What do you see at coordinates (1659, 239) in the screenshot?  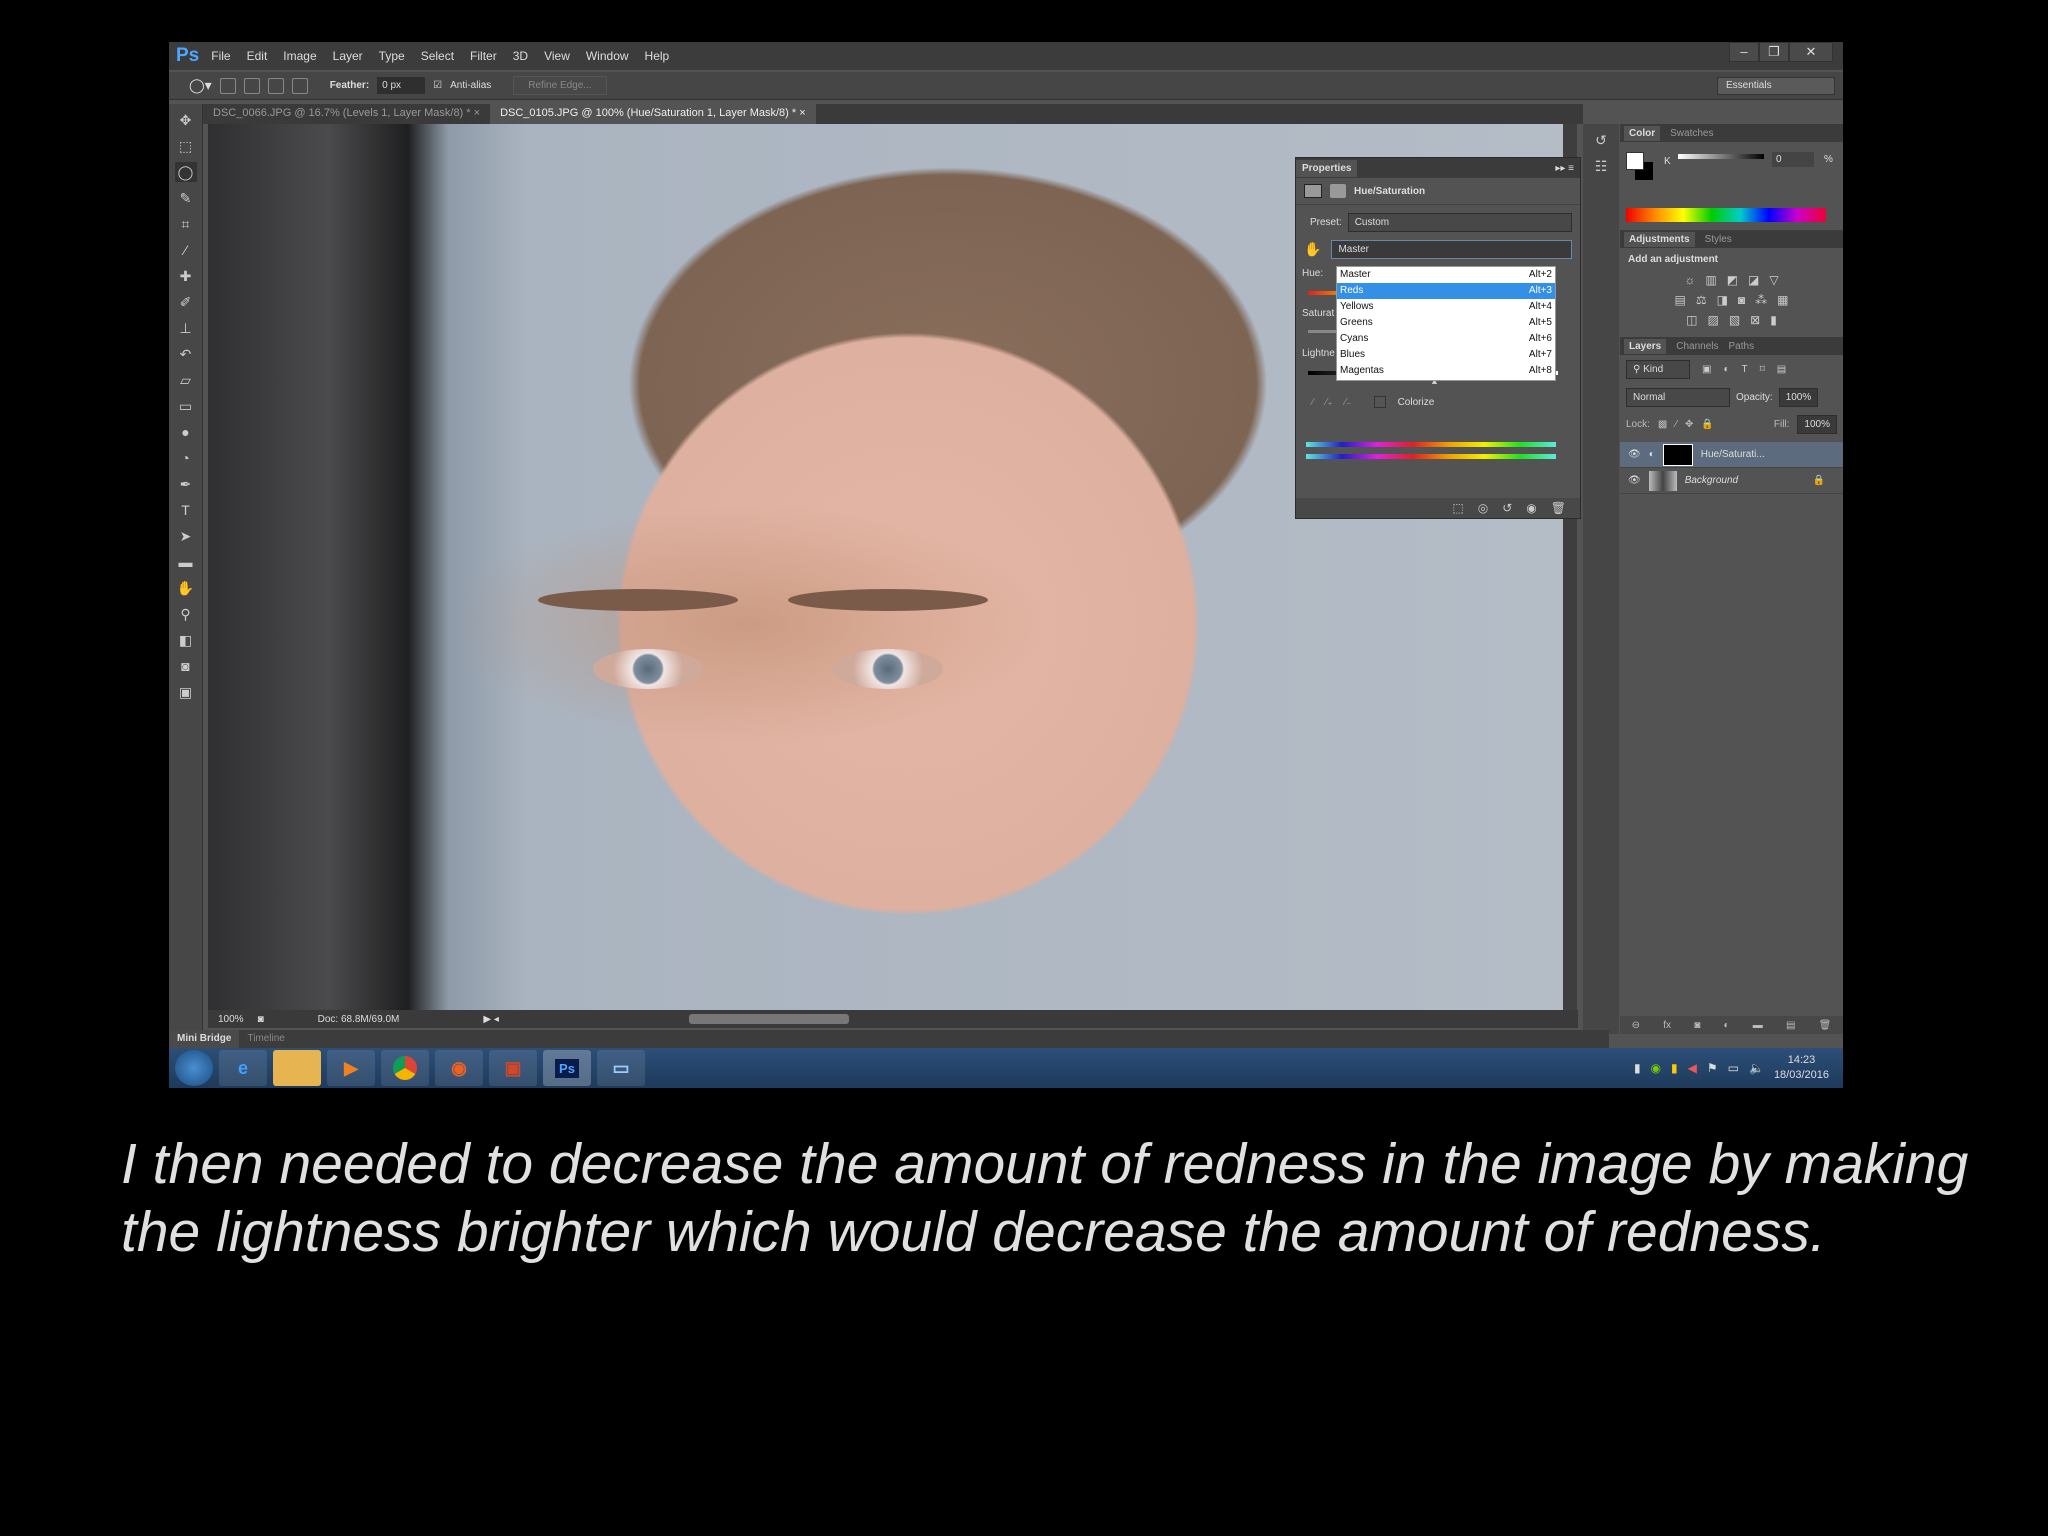 I see `tab-adjustments: Adjustments` at bounding box center [1659, 239].